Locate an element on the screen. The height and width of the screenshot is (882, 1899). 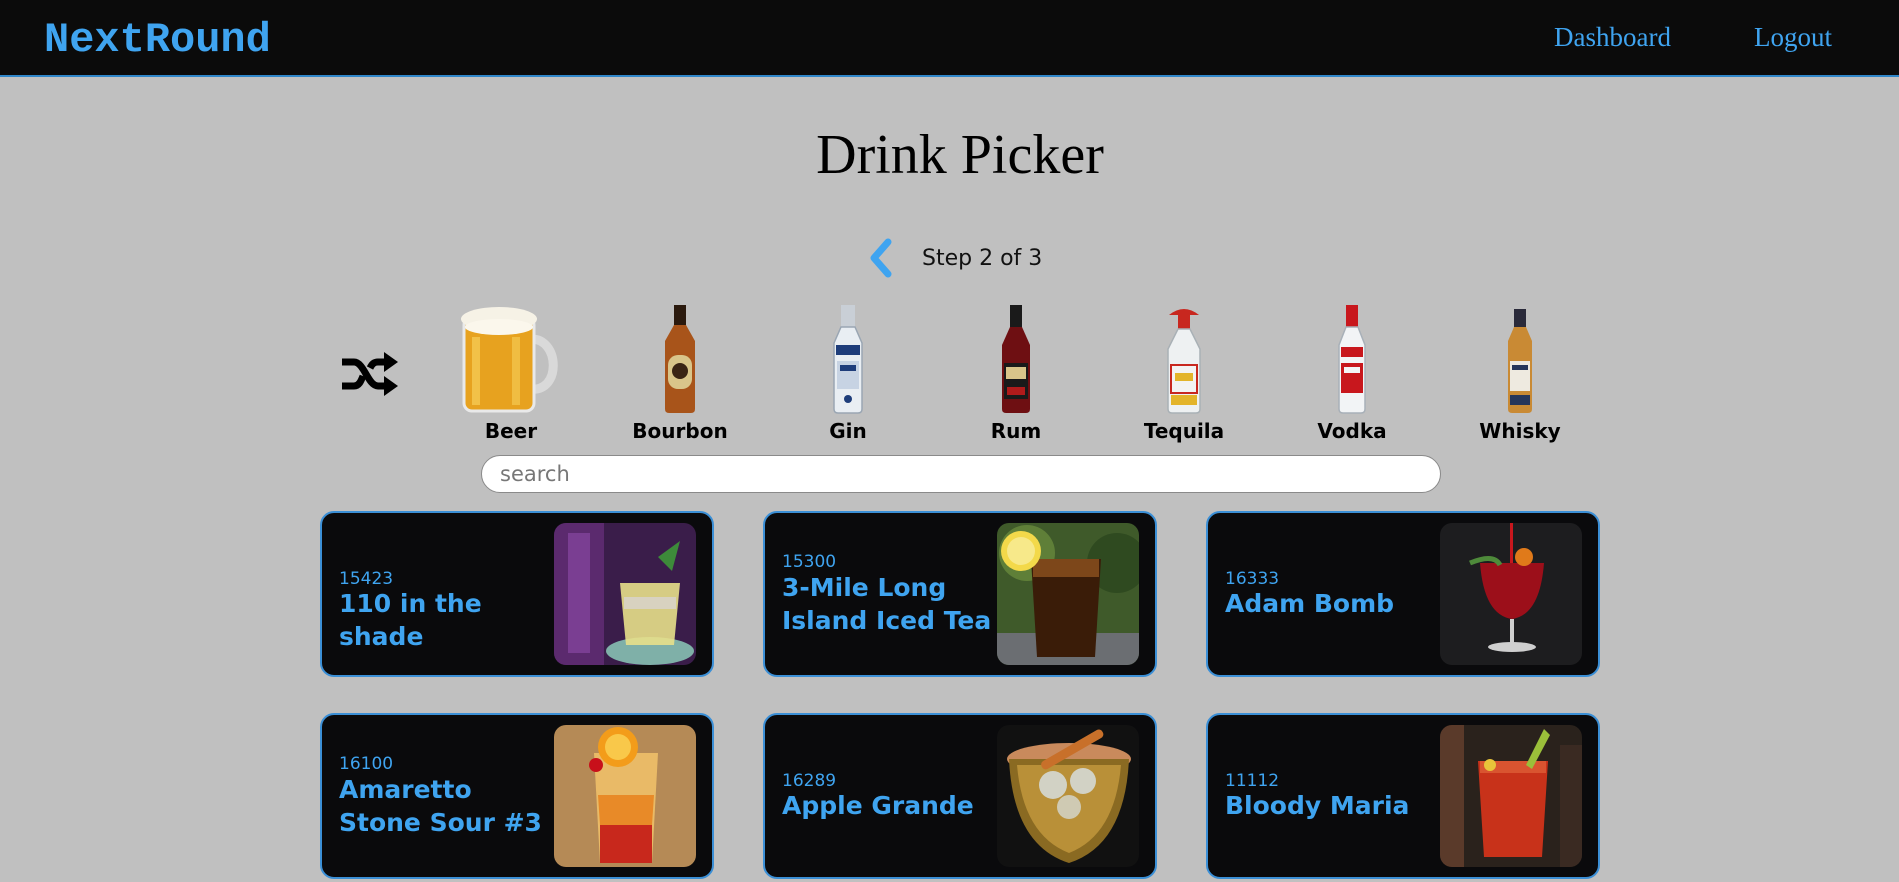
drink-id: 11112 is located at coordinates (1252, 781).